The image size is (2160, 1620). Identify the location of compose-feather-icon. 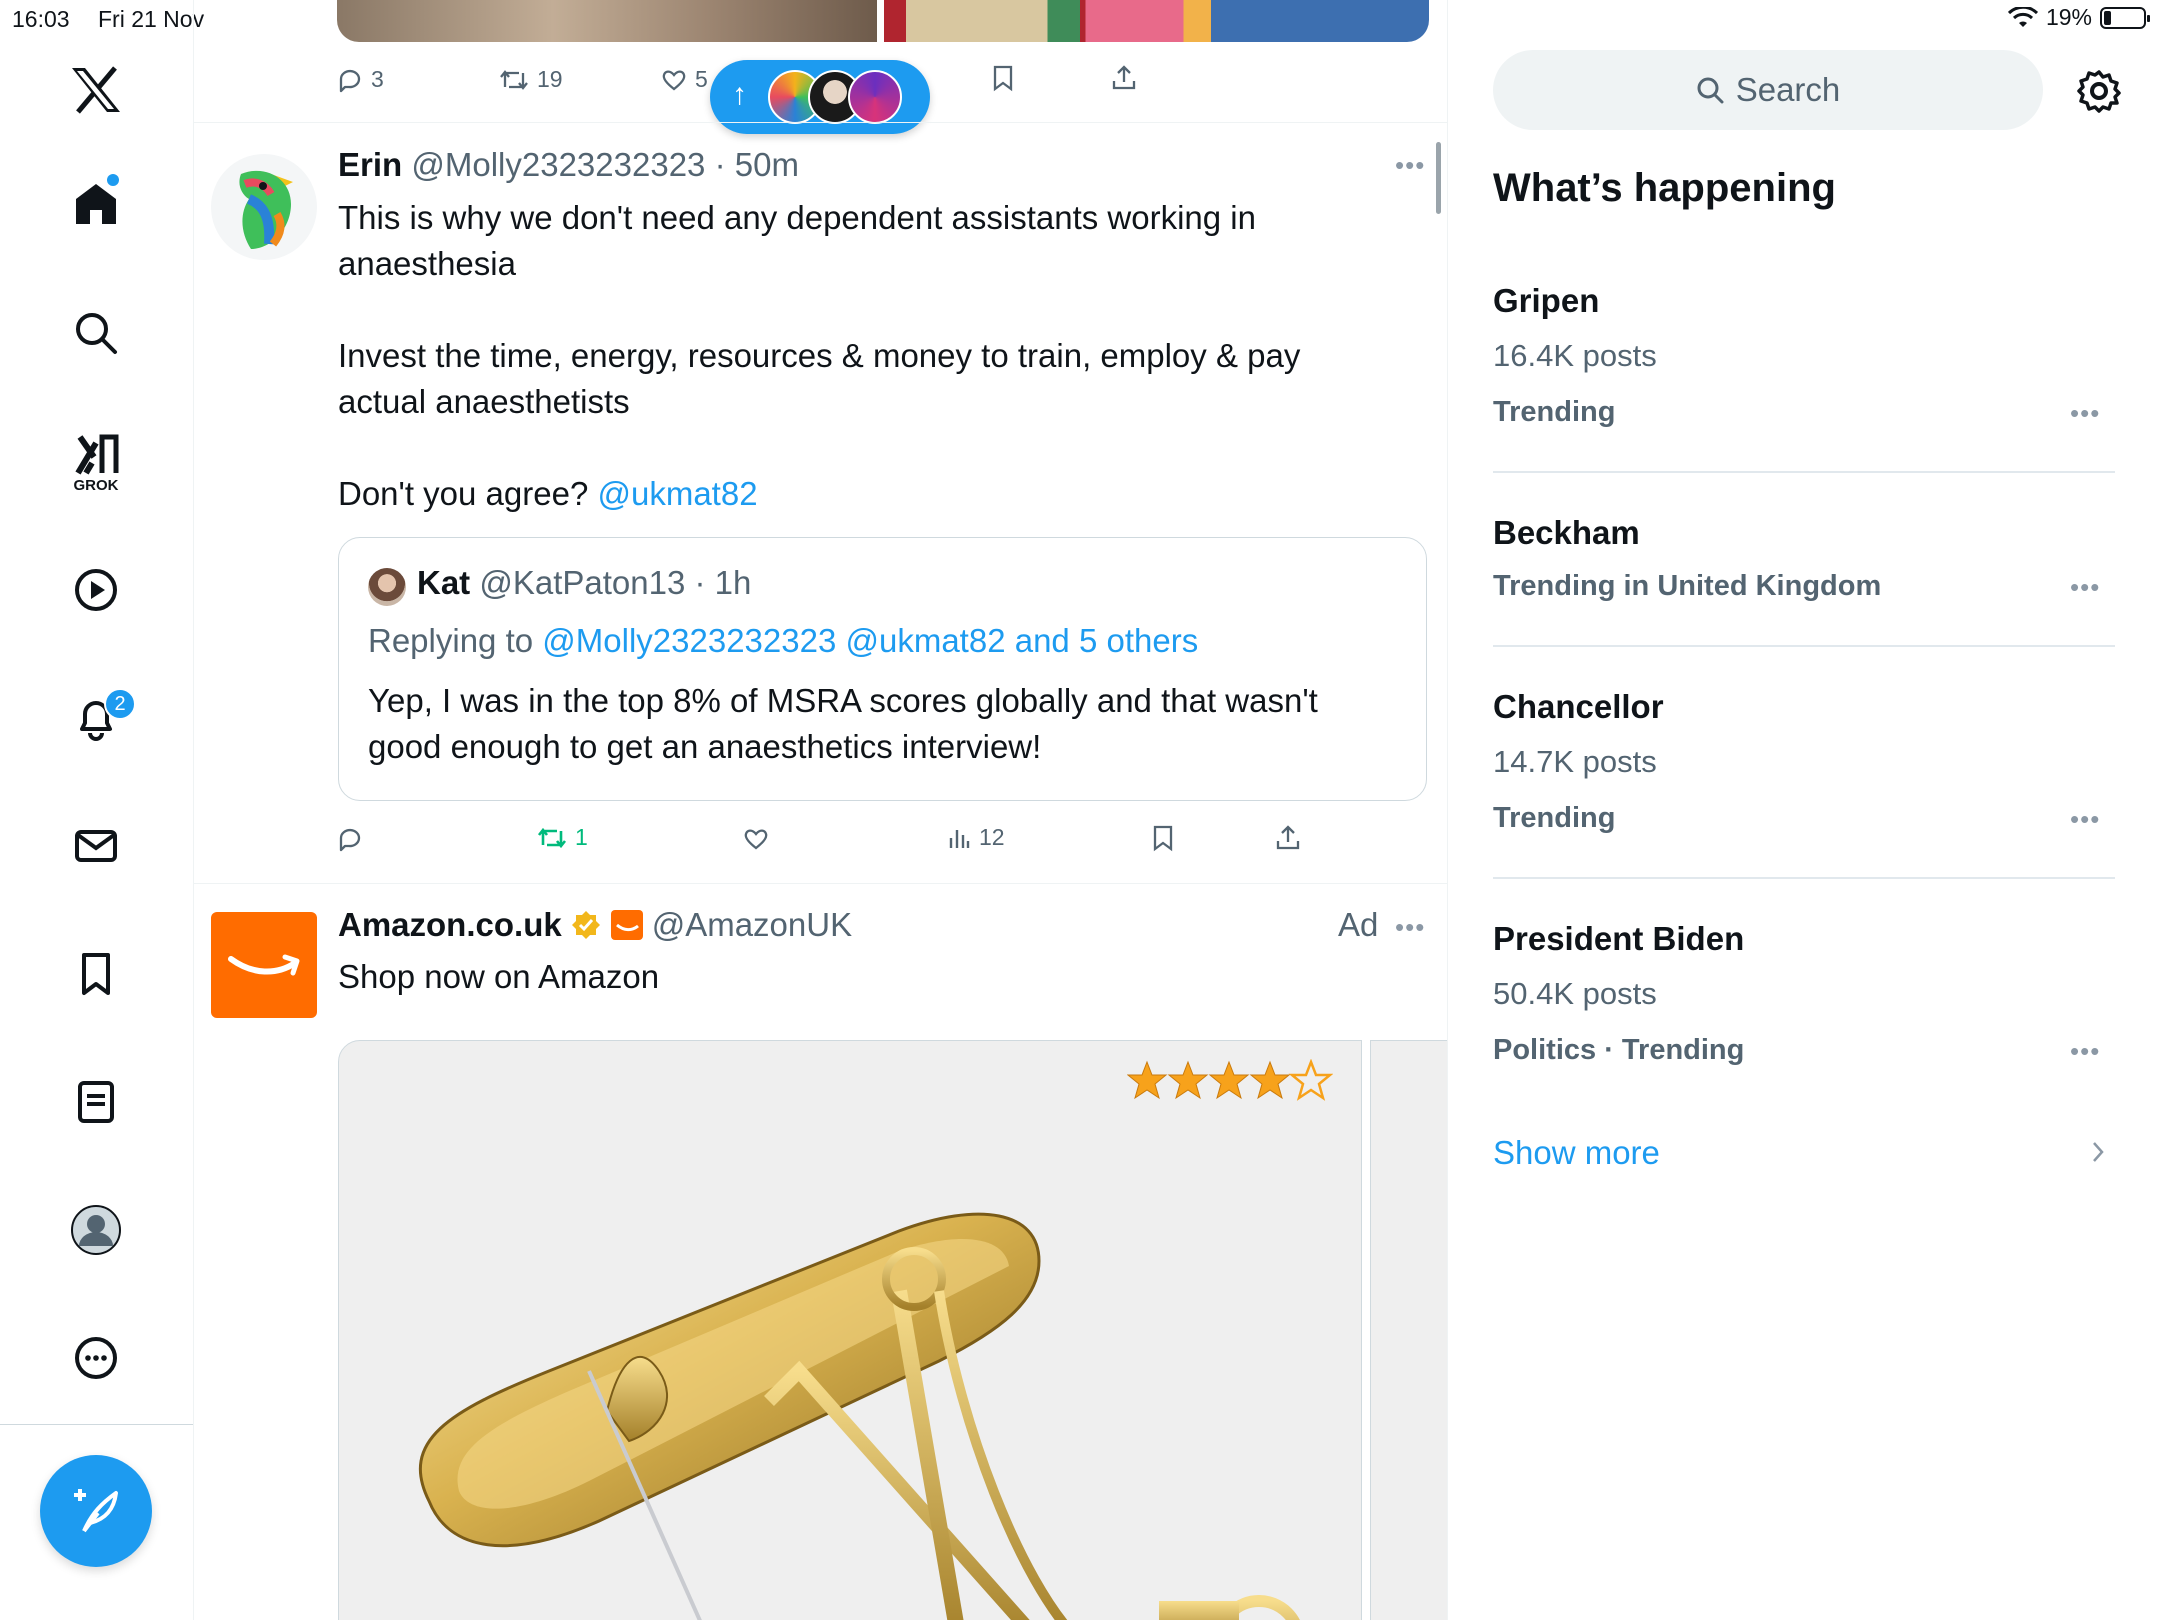
(96, 1511).